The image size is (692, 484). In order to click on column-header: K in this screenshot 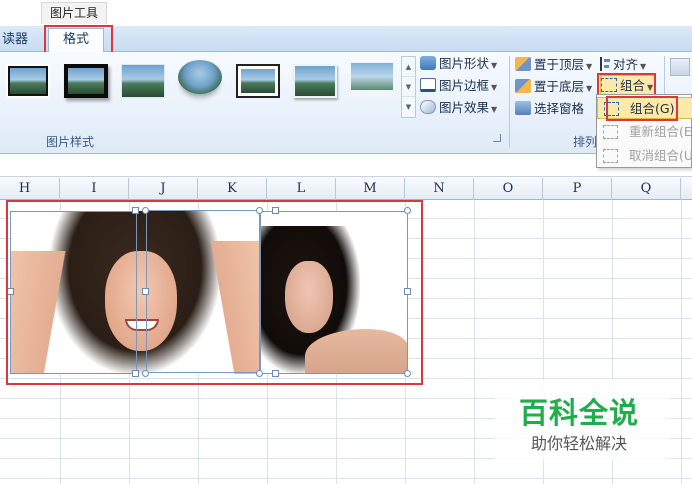, I will do `click(232, 189)`.